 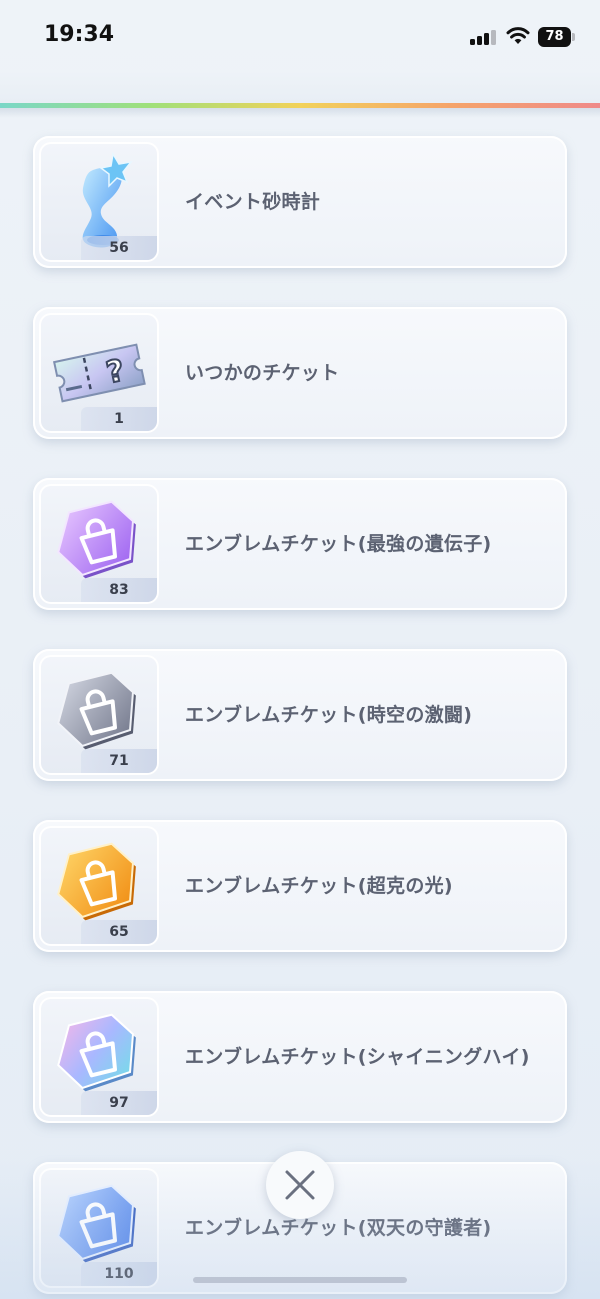 I want to click on close-icon, so click(x=300, y=1185).